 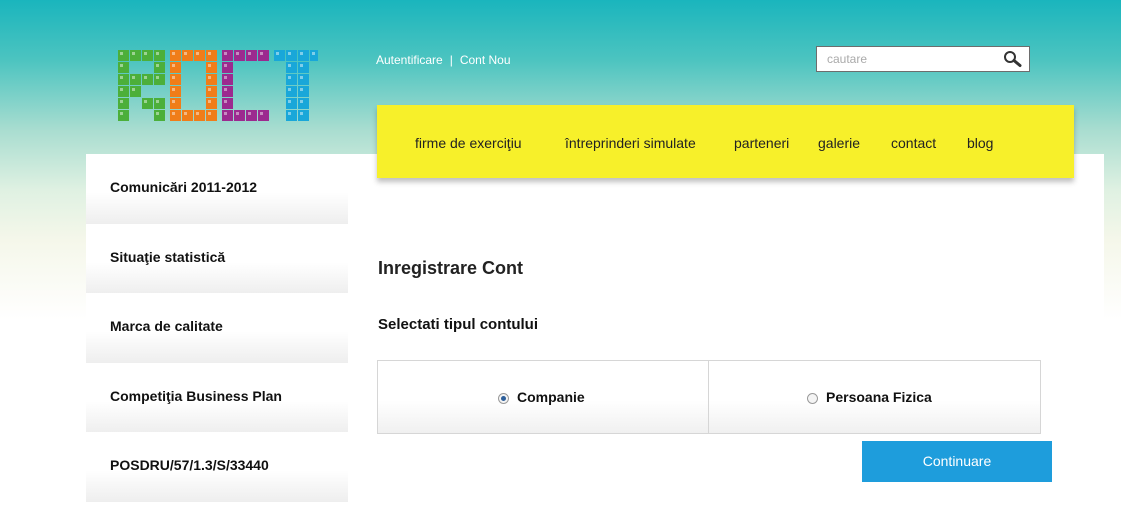 I want to click on nav-item-galerie: galerie, so click(x=839, y=143).